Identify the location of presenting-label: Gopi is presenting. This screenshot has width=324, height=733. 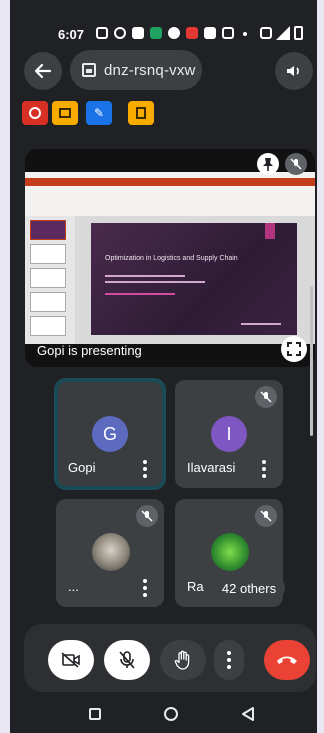
(89, 350).